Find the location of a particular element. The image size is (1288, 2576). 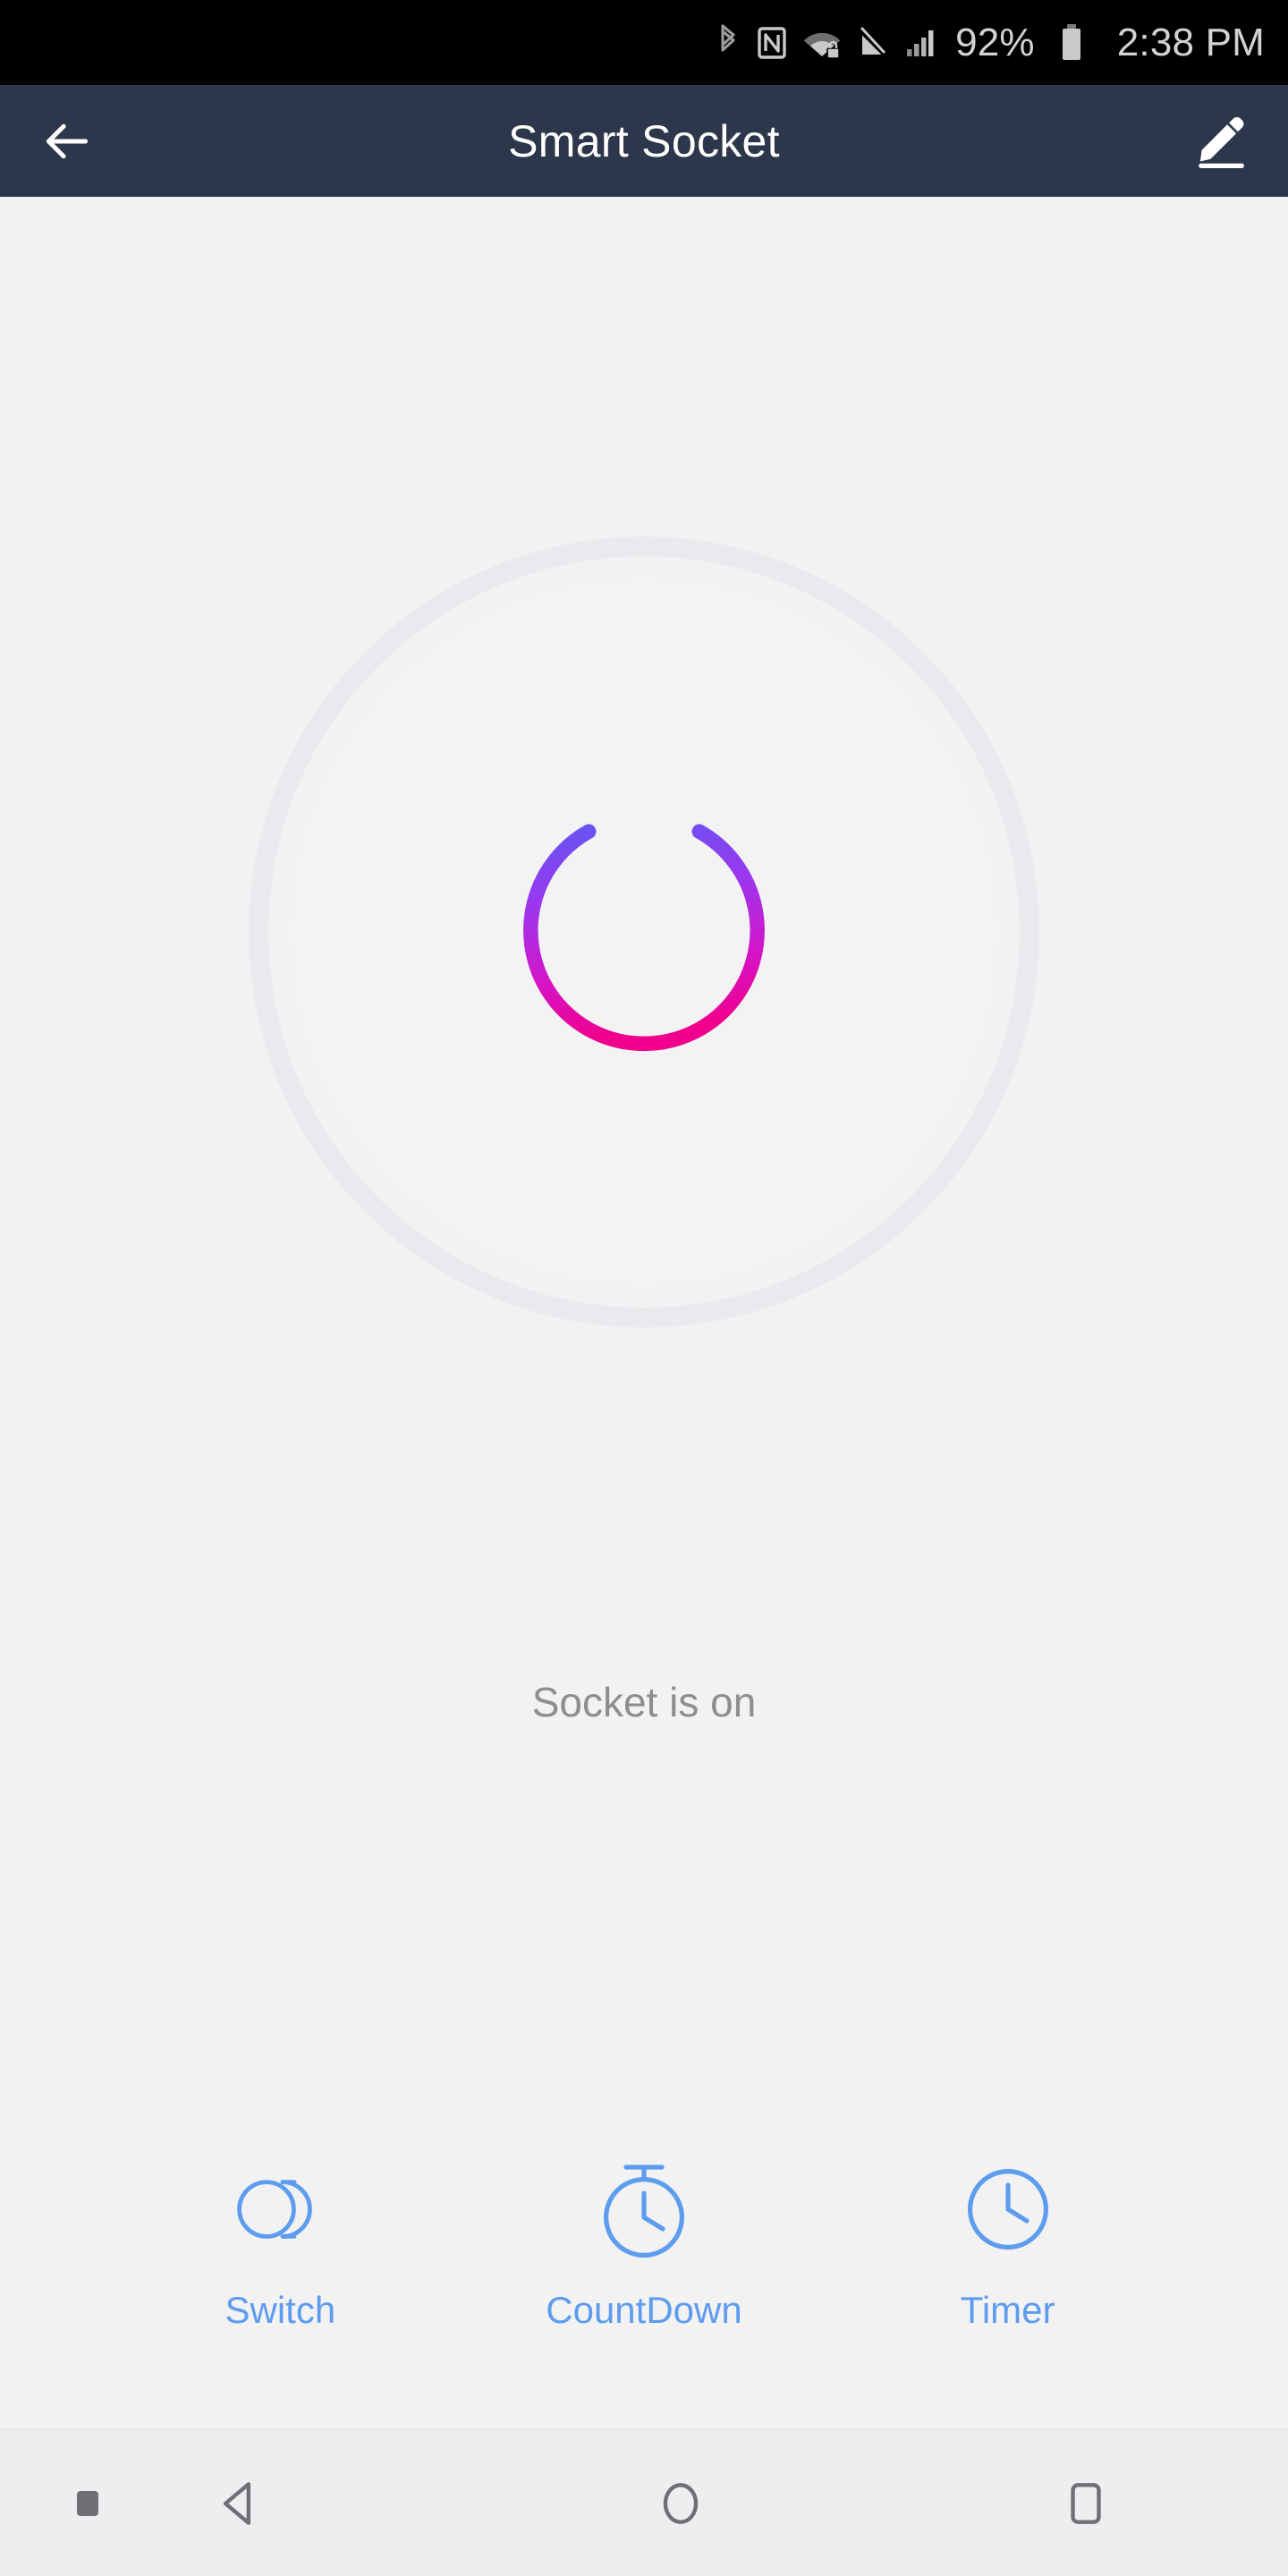

arrow-left-icon is located at coordinates (67, 140).